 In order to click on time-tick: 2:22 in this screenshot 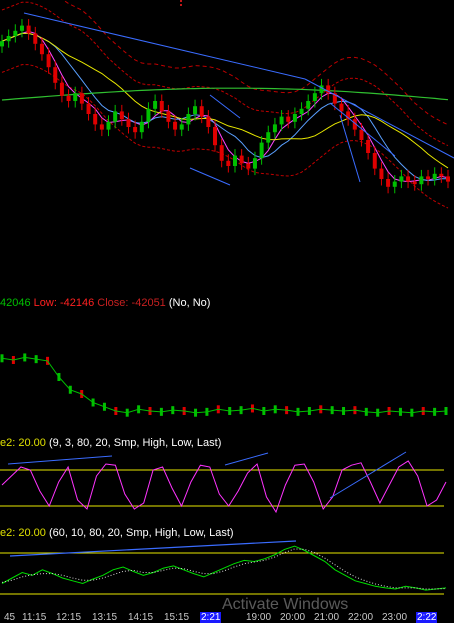, I will do `click(427, 617)`.